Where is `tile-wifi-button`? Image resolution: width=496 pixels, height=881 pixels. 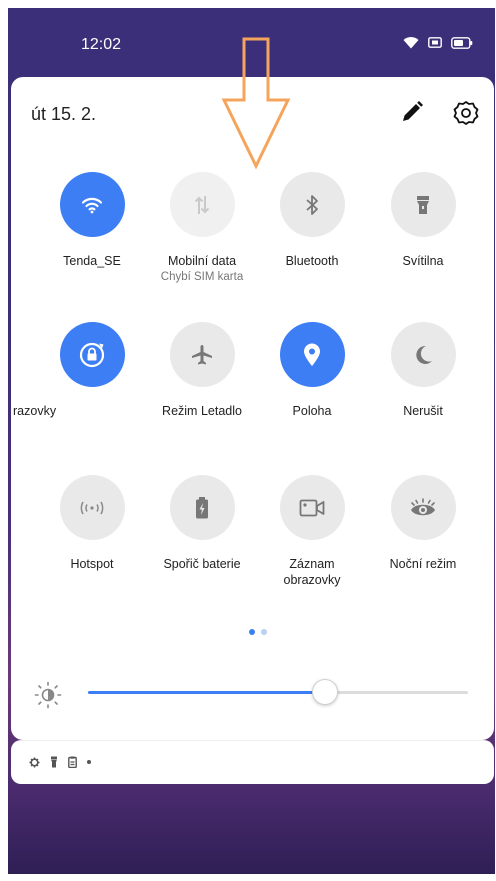
tile-wifi-button is located at coordinates (92, 204).